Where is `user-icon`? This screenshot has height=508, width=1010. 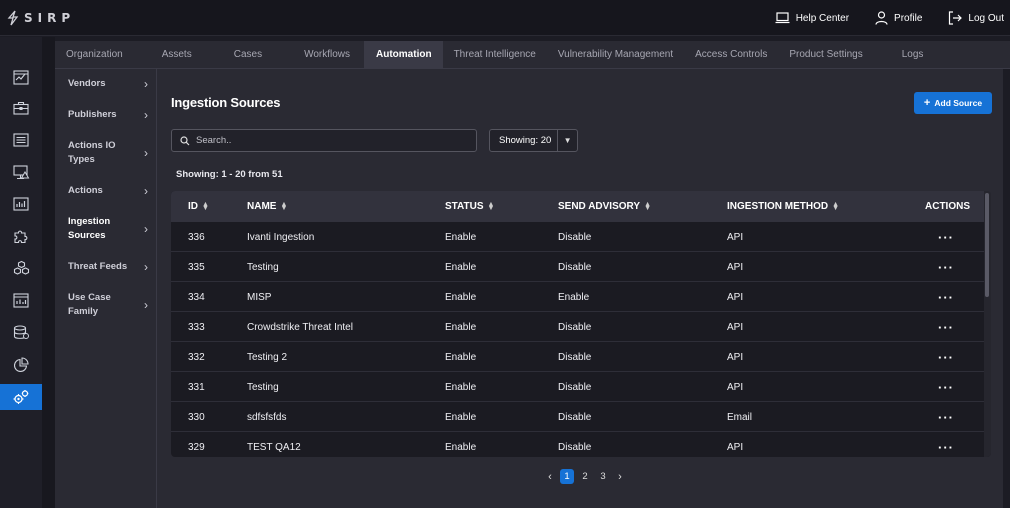 user-icon is located at coordinates (881, 18).